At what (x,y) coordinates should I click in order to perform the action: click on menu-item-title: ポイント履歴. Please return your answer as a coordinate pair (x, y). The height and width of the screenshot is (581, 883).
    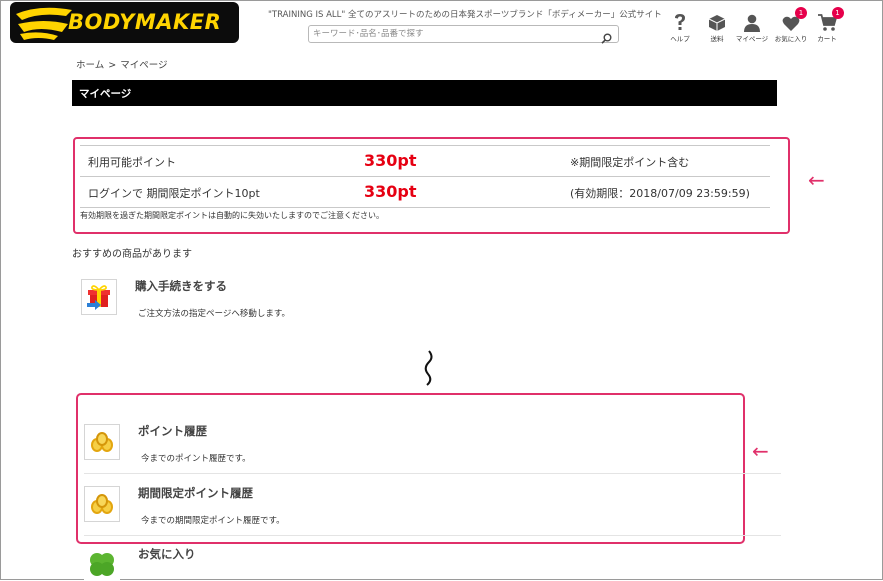
    Looking at the image, I should click on (172, 431).